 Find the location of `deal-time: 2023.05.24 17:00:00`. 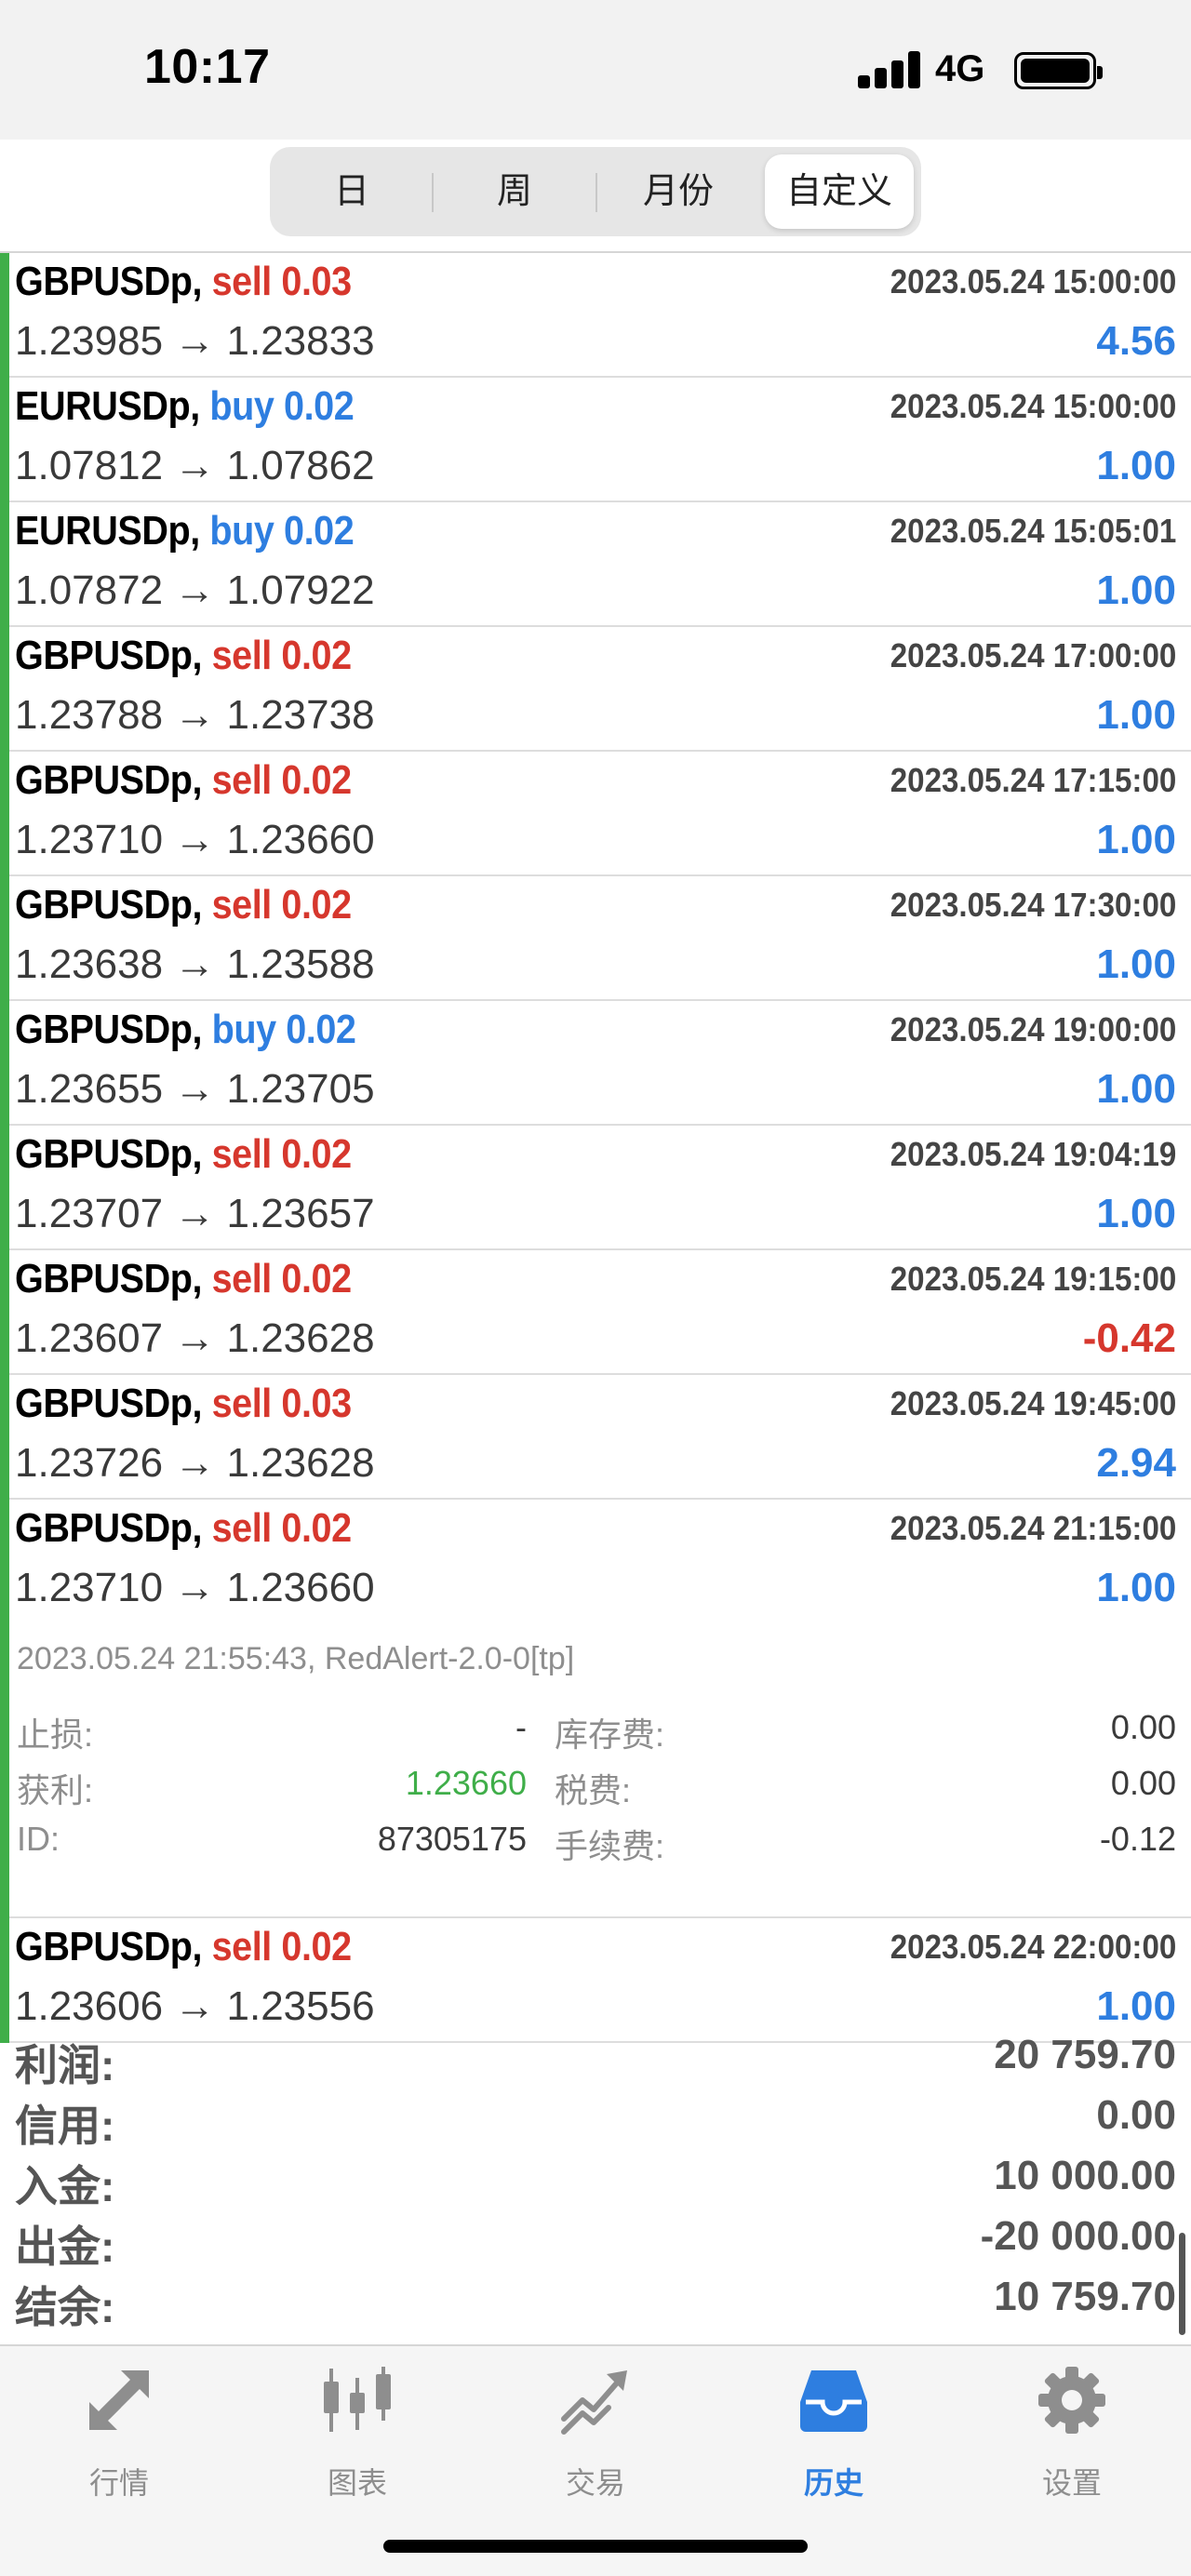

deal-time: 2023.05.24 17:00:00 is located at coordinates (1033, 655).